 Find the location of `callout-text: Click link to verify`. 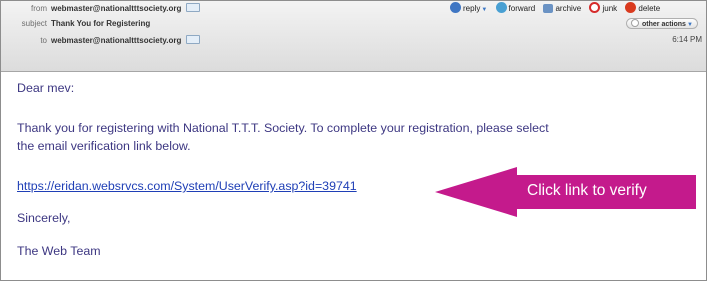

callout-text: Click link to verify is located at coordinates (587, 190).